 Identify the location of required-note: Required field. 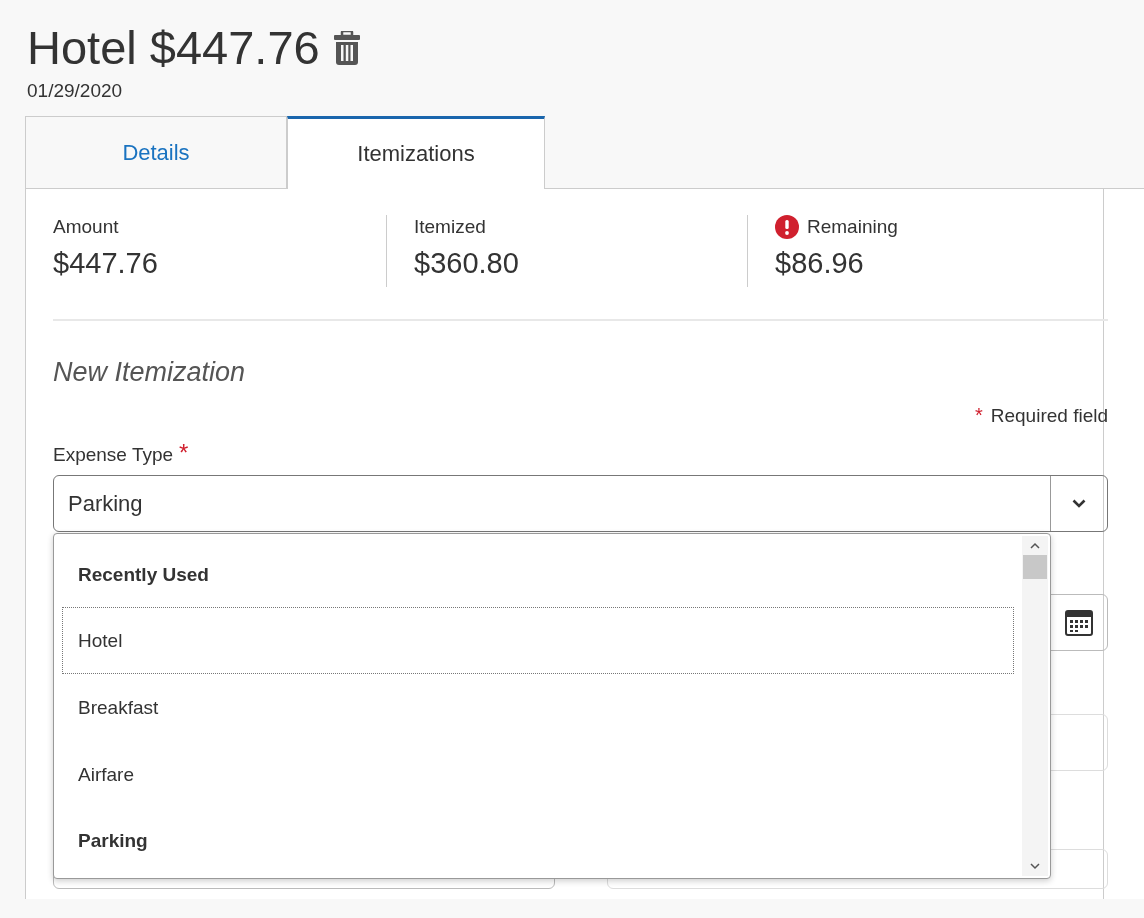
(1049, 416).